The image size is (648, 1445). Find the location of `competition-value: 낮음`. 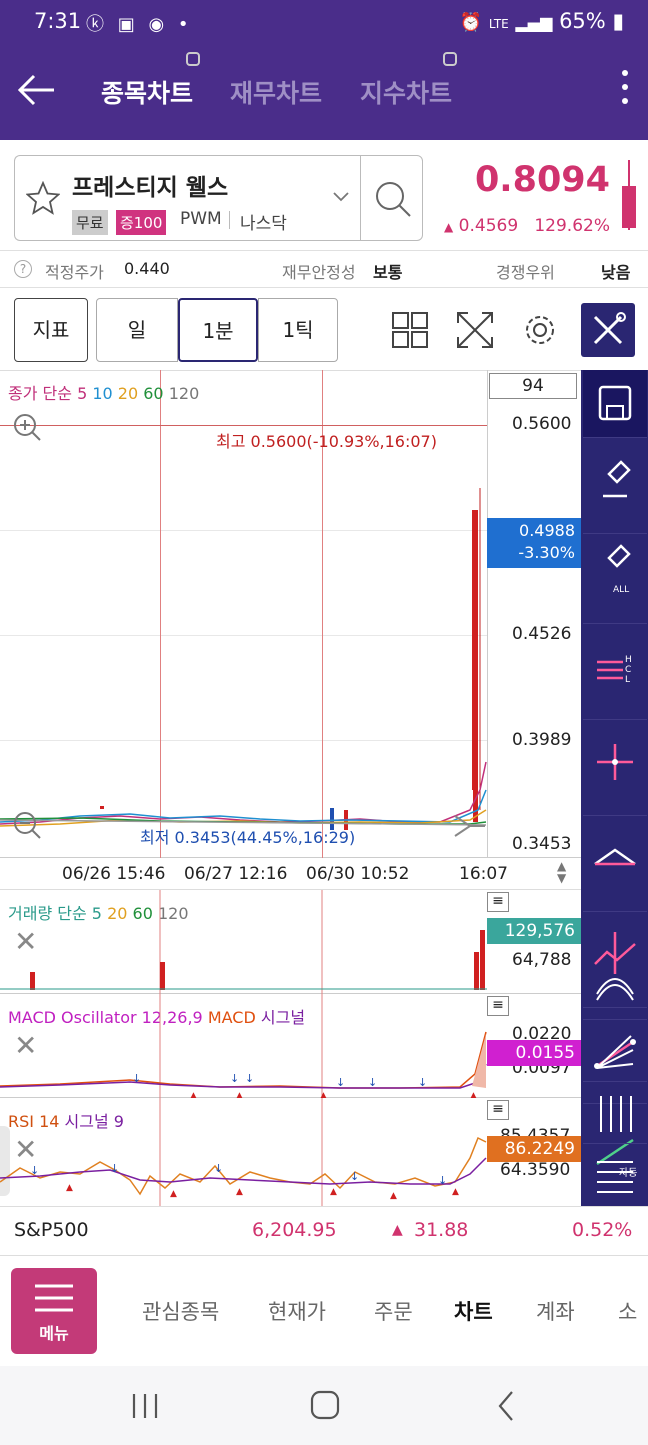

competition-value: 낮음 is located at coordinates (616, 272).